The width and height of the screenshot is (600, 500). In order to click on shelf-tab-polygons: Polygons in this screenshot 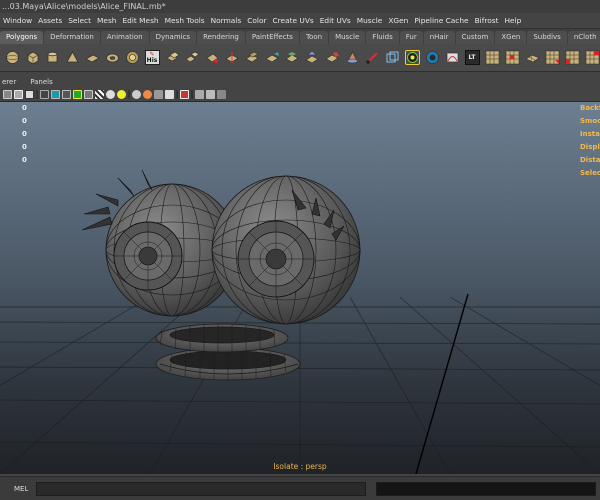, I will do `click(22, 37)`.